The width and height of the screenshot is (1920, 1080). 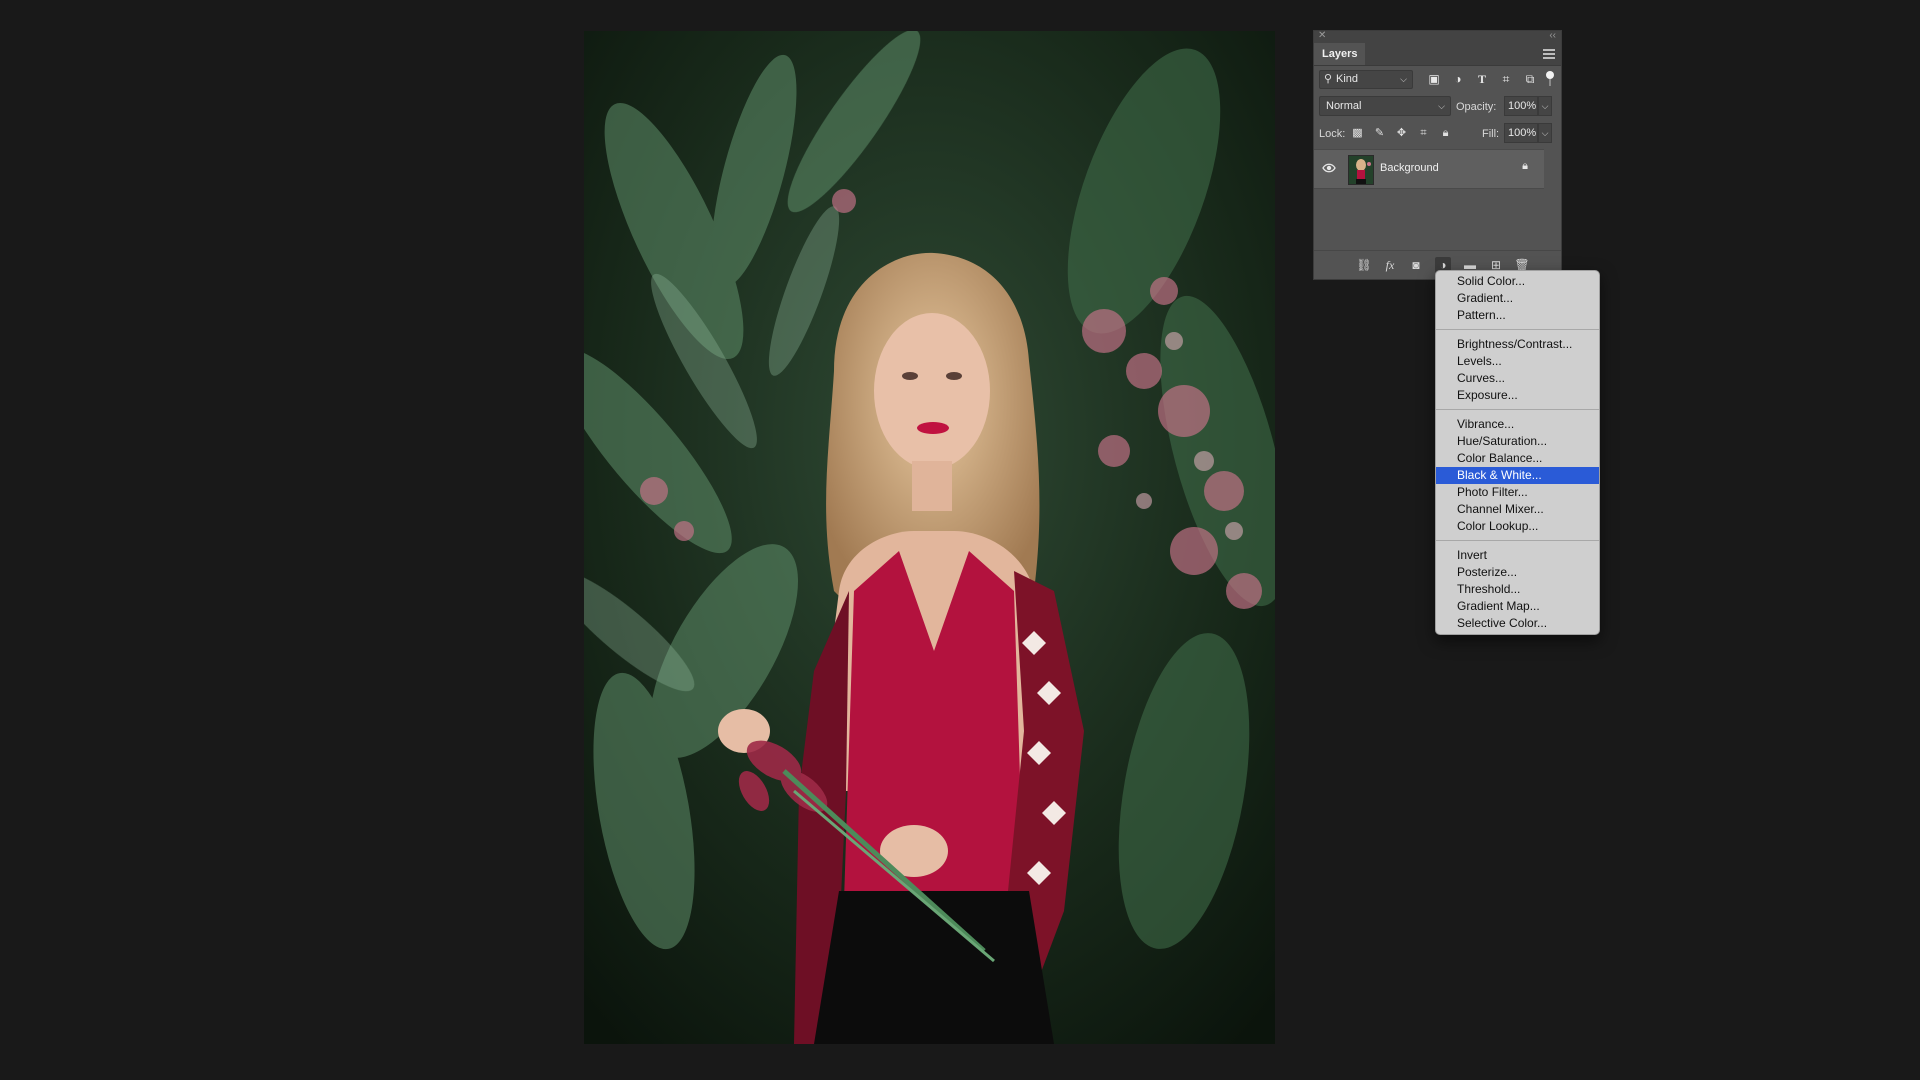 I want to click on panel-menu-icon, so click(x=1549, y=54).